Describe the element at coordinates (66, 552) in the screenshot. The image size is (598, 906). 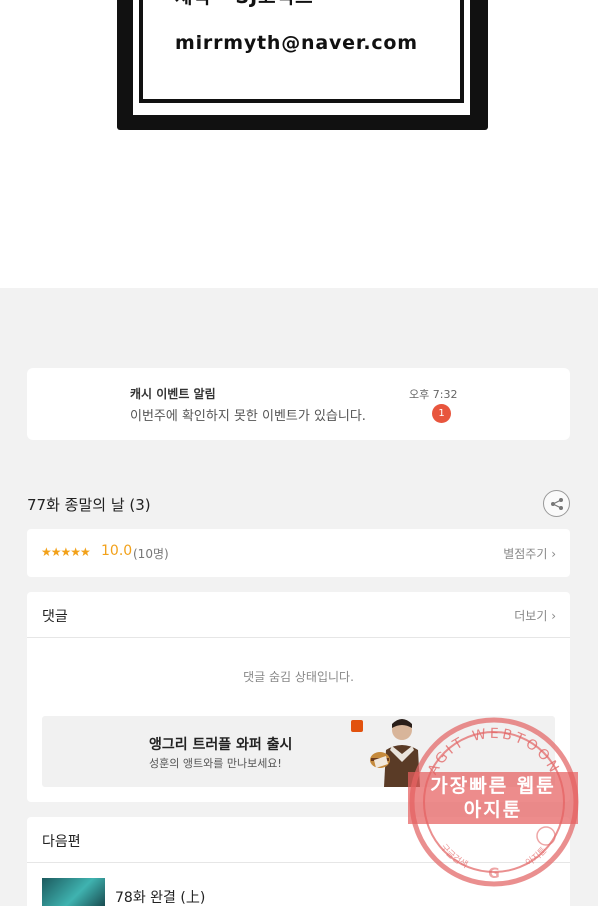
I see `rating-stars: ★★★★★` at that location.